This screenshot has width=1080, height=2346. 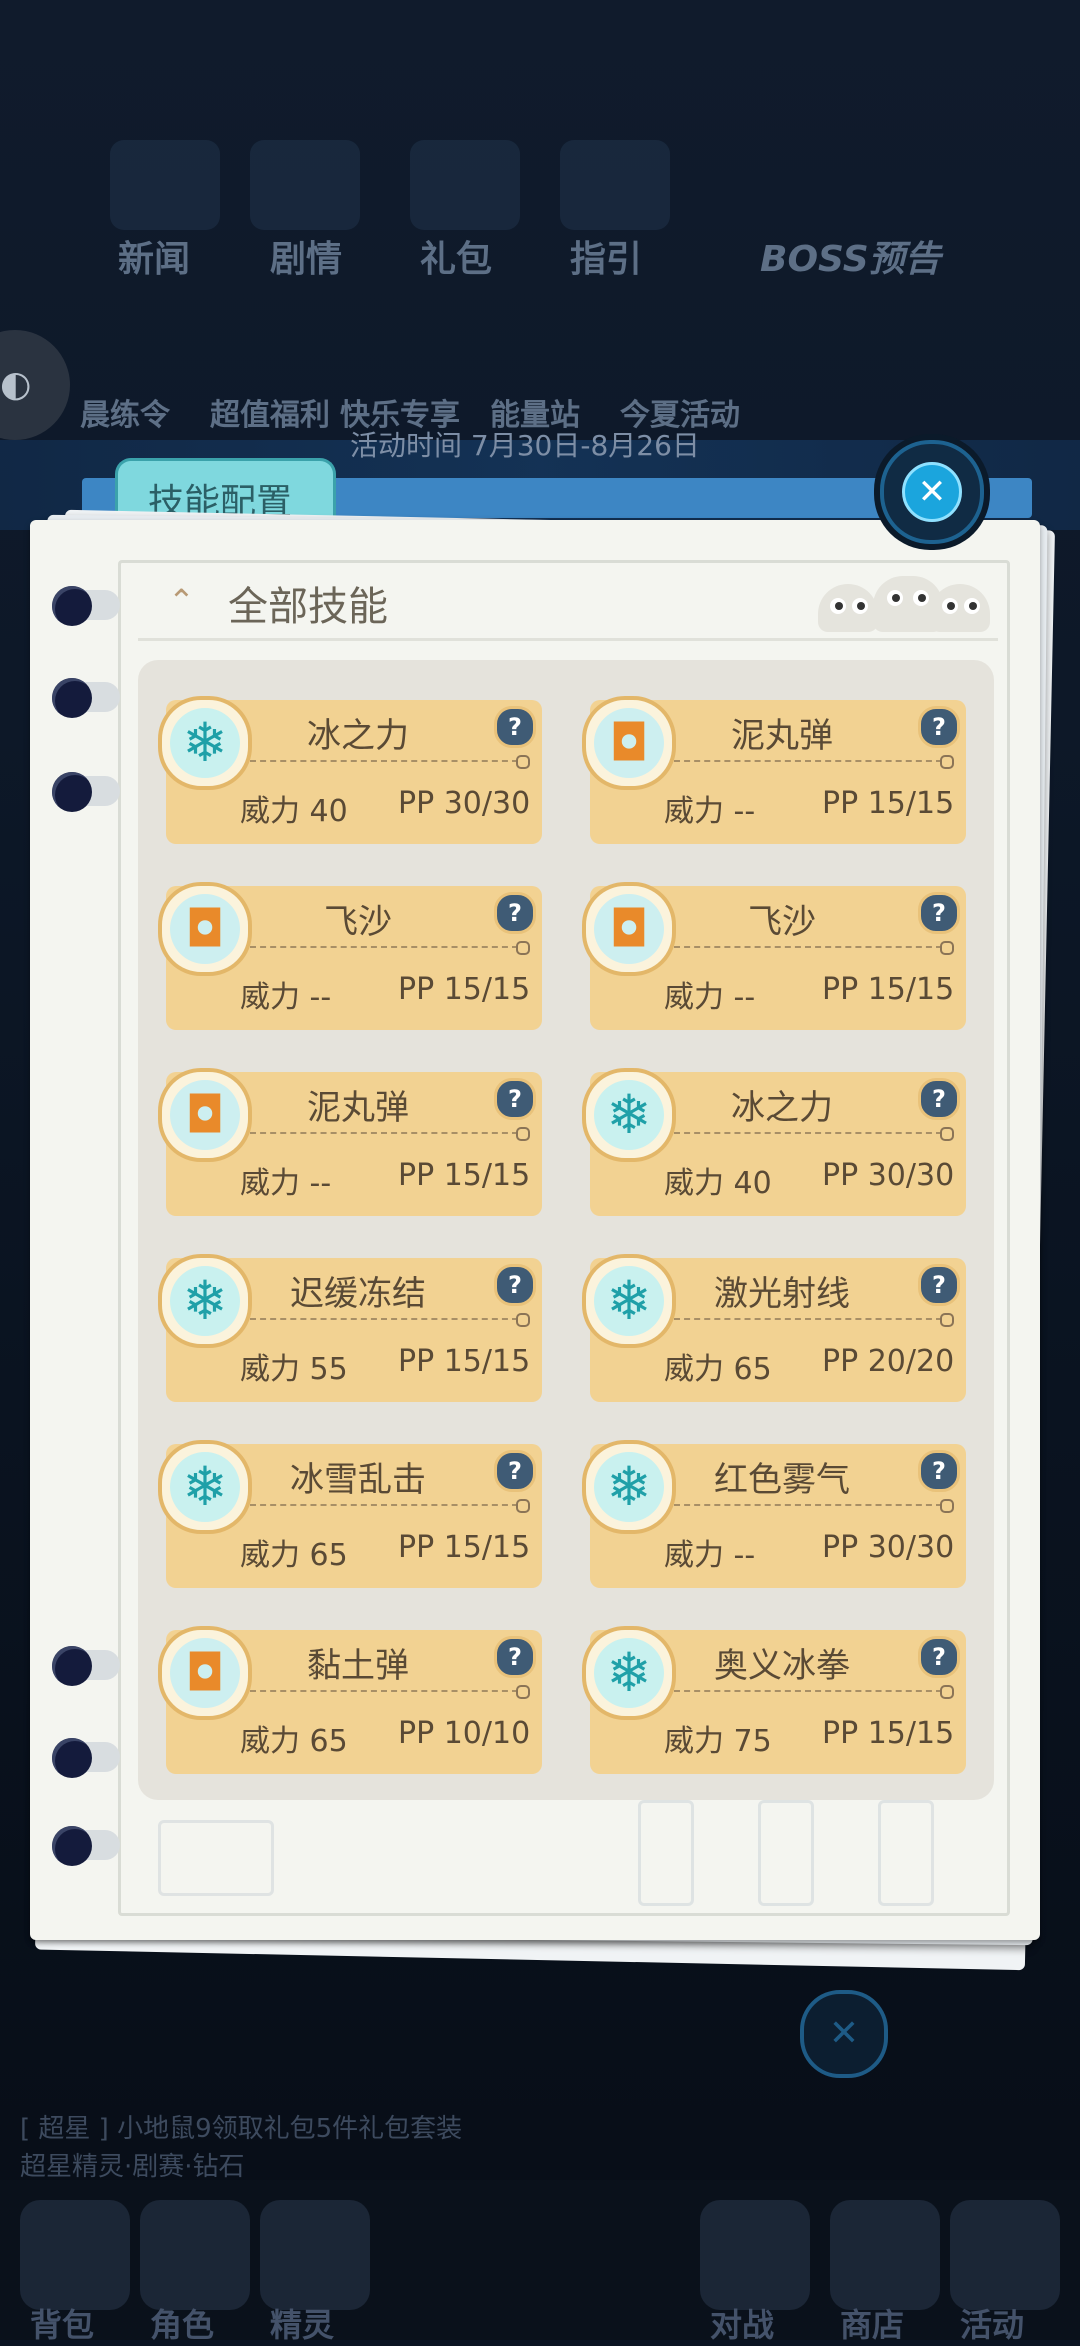 I want to click on nav-guide-label: 指引, so click(x=606, y=259).